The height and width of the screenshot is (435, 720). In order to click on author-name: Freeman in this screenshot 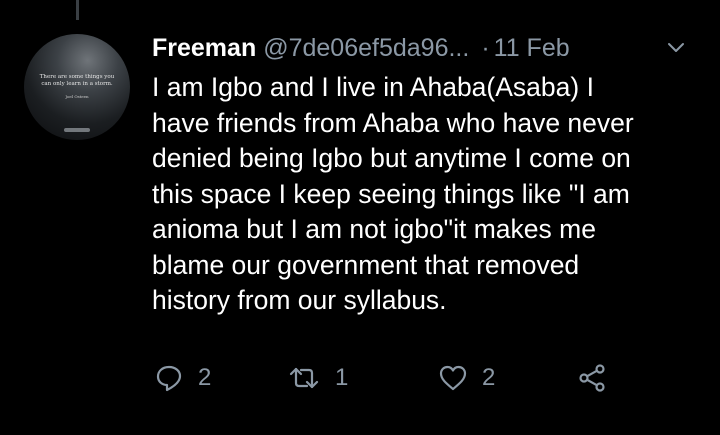, I will do `click(204, 48)`.